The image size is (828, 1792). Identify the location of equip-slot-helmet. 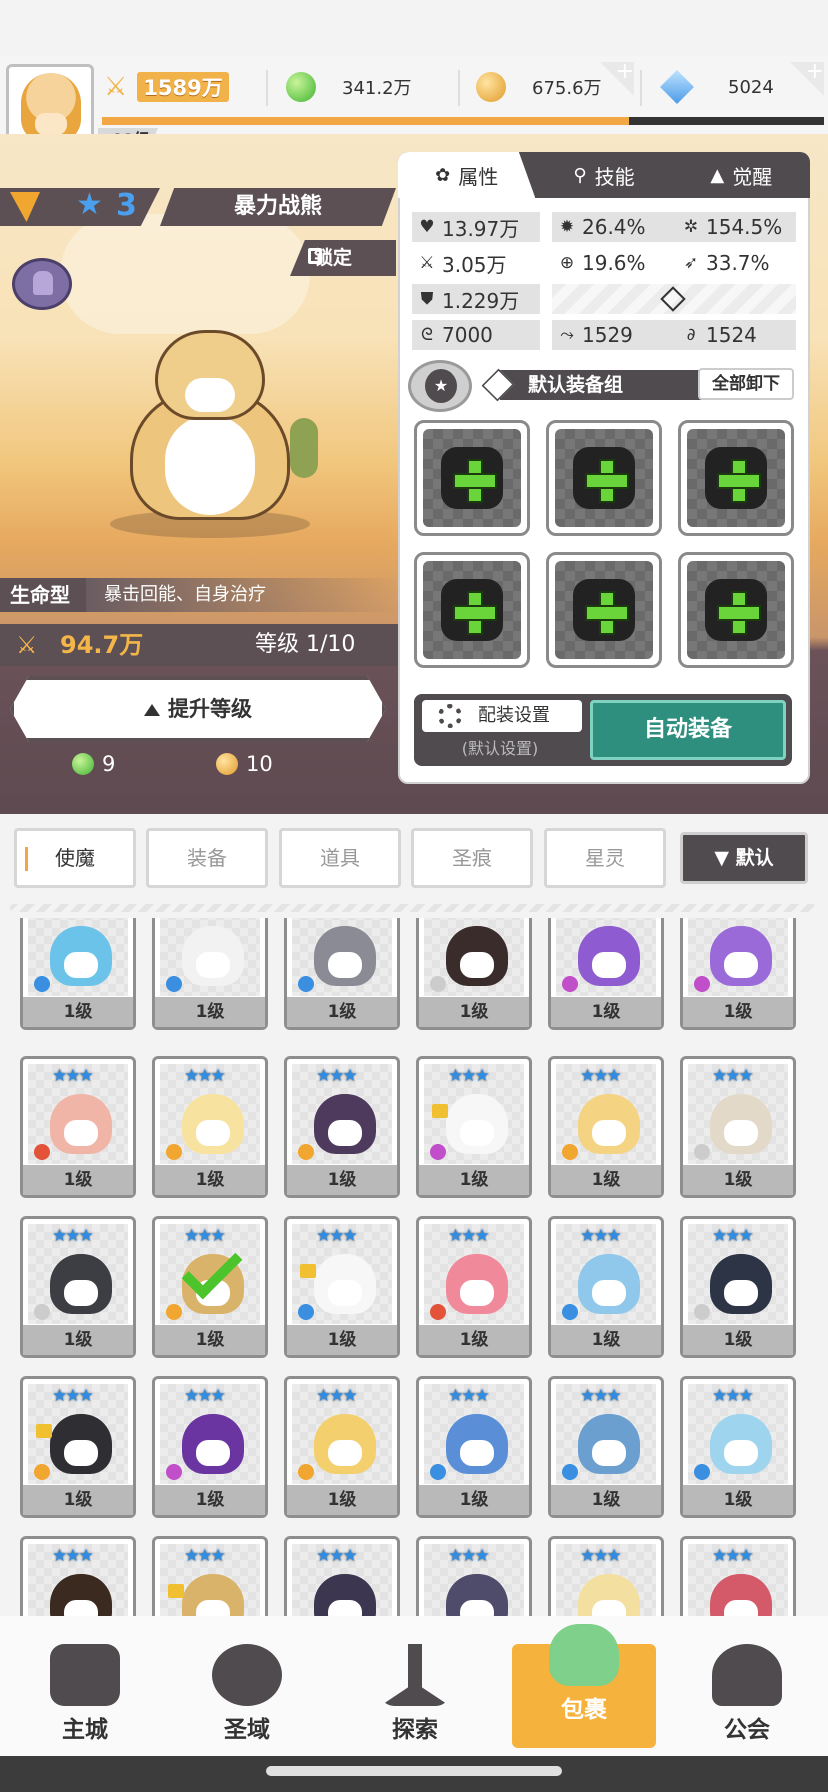
(604, 478).